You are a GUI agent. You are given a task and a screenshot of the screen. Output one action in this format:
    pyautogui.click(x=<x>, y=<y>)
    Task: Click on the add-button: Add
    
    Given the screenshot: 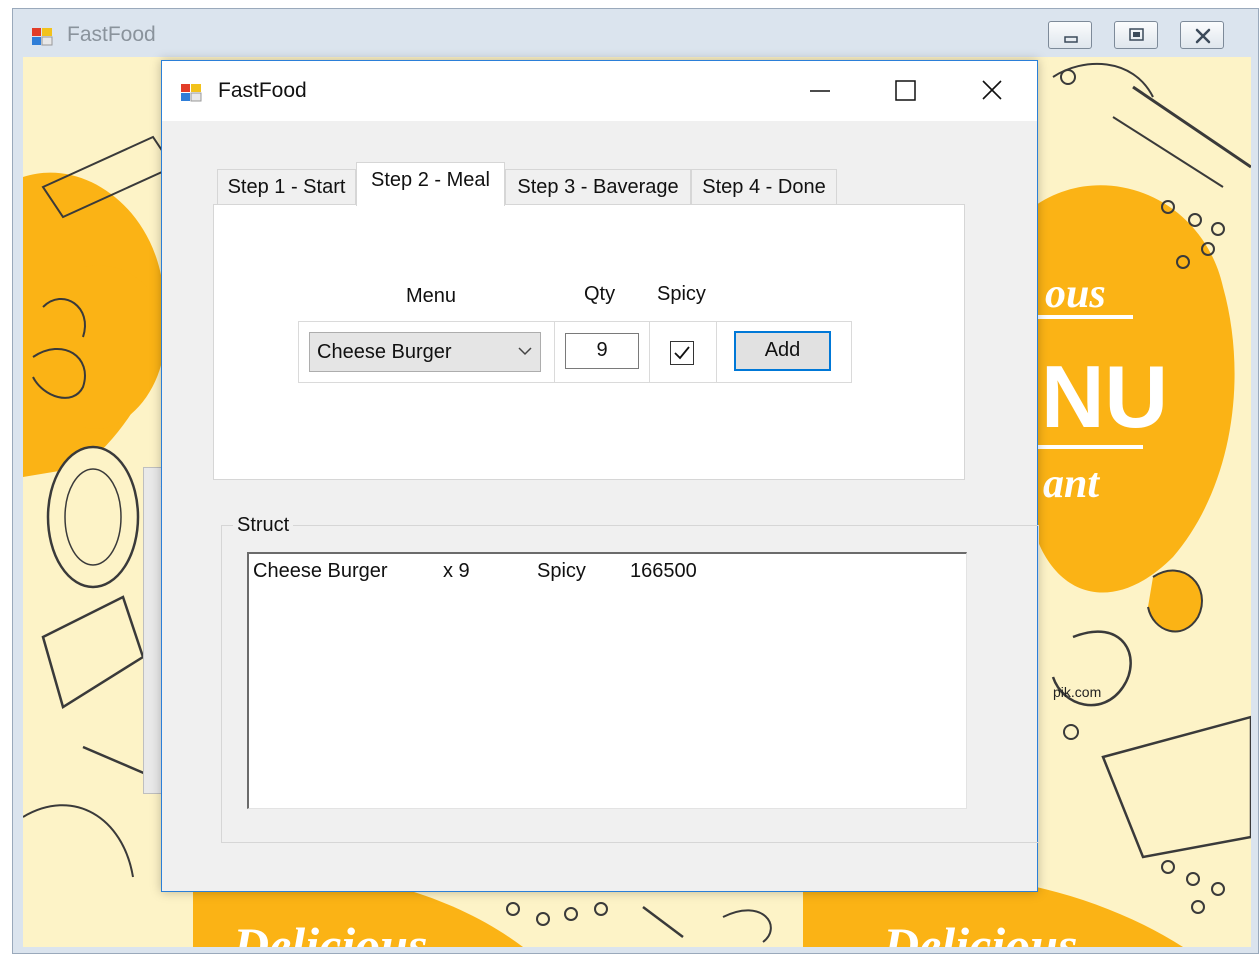 What is the action you would take?
    pyautogui.click(x=782, y=351)
    